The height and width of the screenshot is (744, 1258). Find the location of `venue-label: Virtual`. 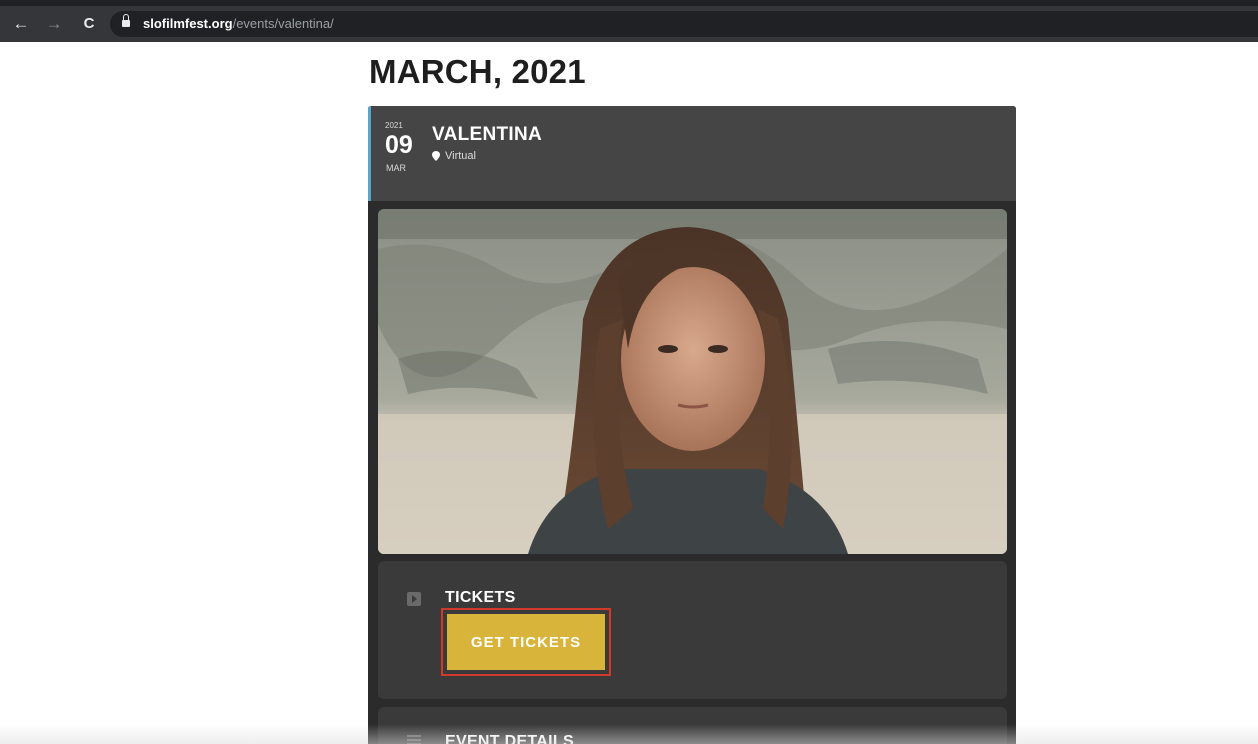

venue-label: Virtual is located at coordinates (460, 156).